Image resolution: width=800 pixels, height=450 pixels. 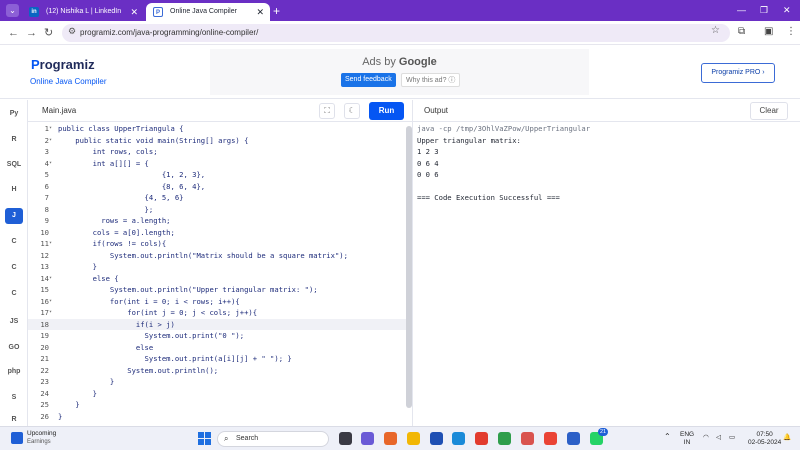 What do you see at coordinates (217, 336) in the screenshot?
I see `code-line: 19 System.out.print("0 ");` at bounding box center [217, 336].